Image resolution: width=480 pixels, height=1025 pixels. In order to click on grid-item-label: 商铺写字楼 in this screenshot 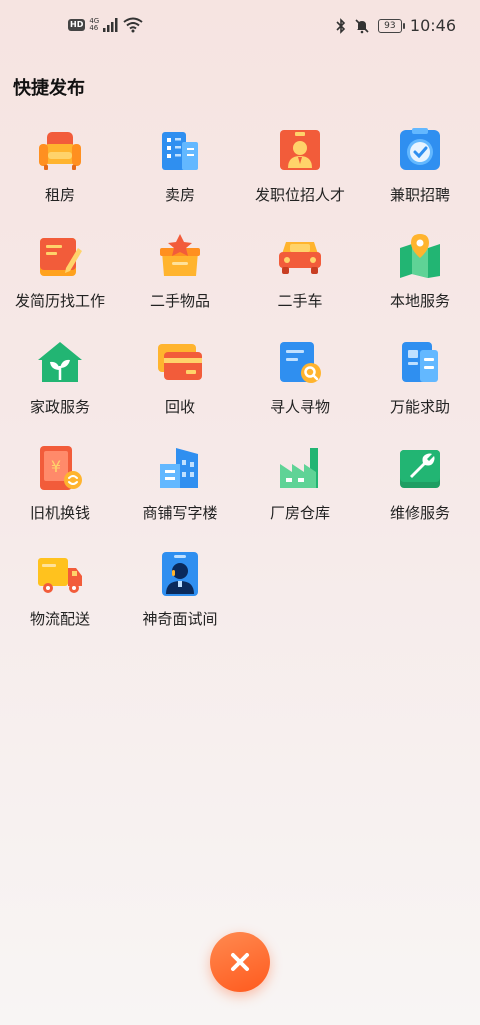, I will do `click(180, 513)`.